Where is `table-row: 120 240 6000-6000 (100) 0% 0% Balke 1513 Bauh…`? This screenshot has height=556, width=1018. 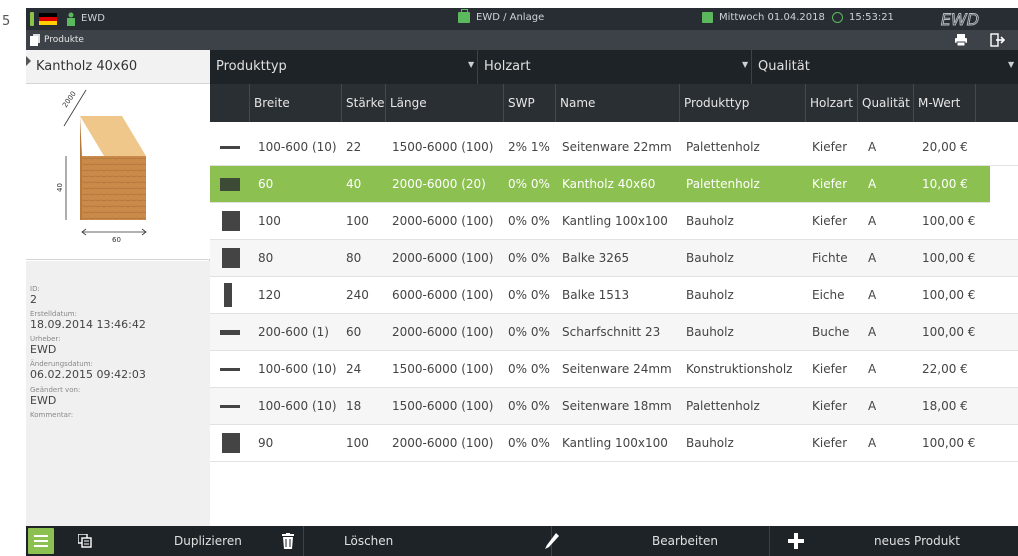
table-row: 120 240 6000-6000 (100) 0% 0% Balke 1513 Bauh… is located at coordinates (614, 295).